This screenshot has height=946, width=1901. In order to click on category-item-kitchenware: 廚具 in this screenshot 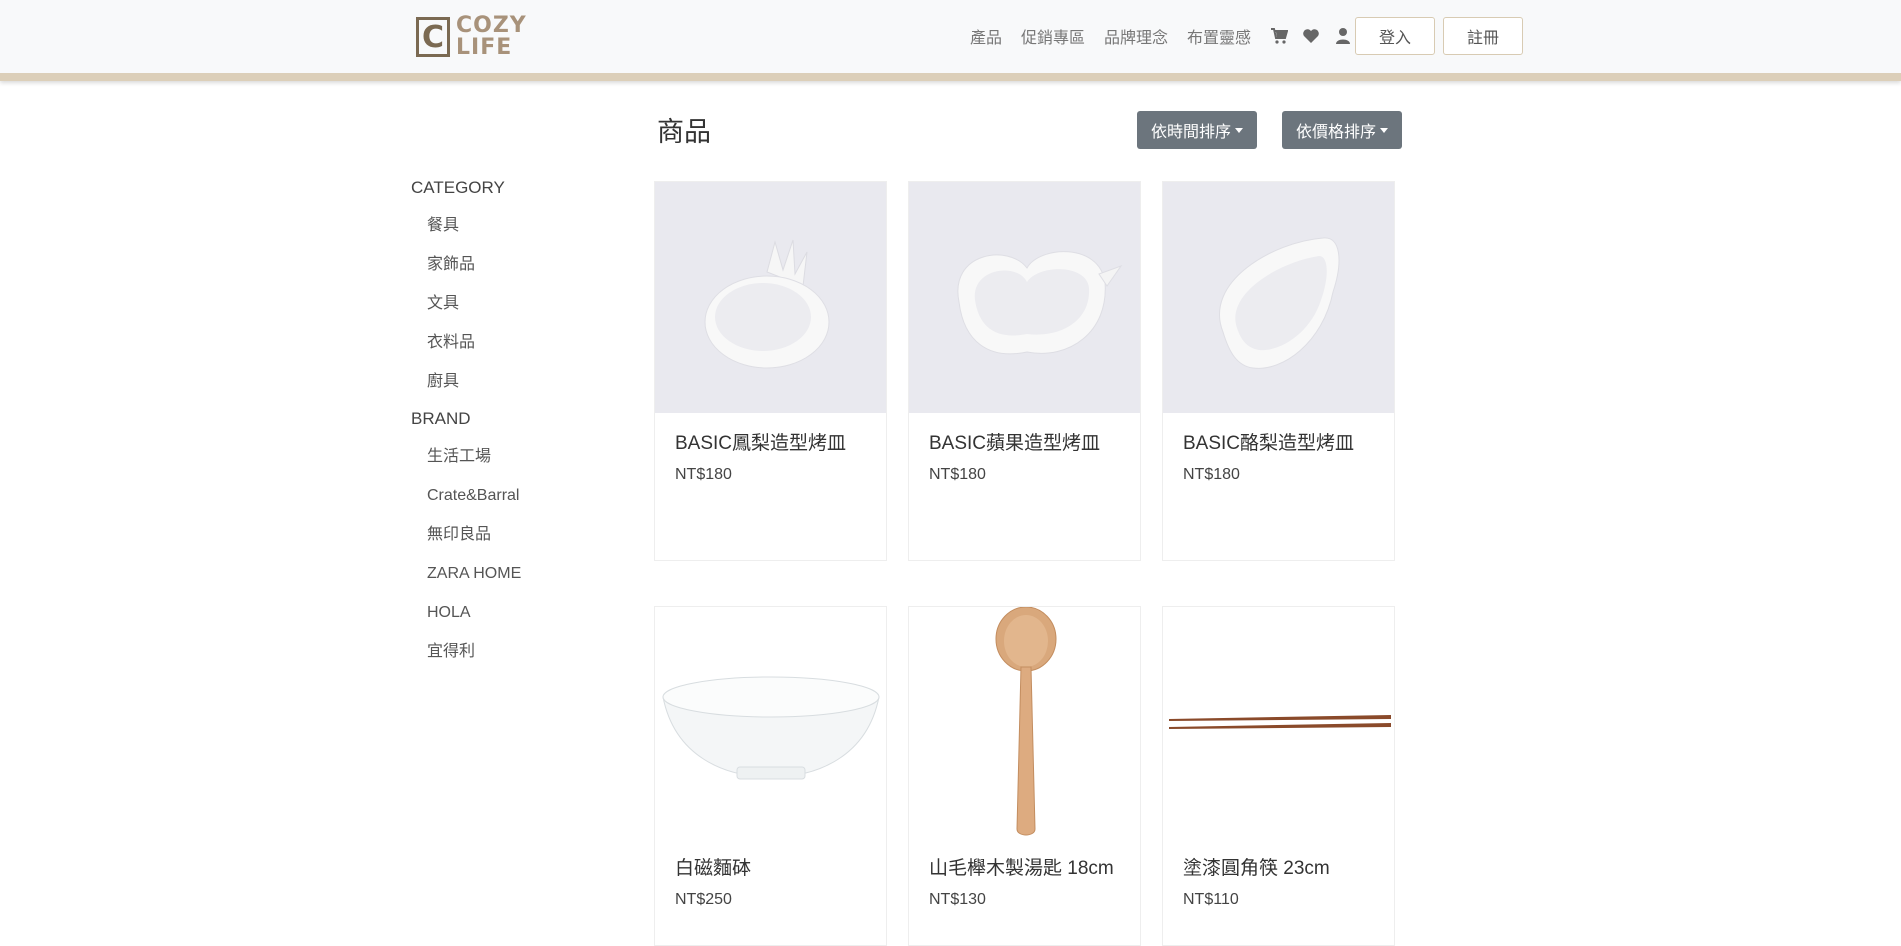, I will do `click(511, 381)`.